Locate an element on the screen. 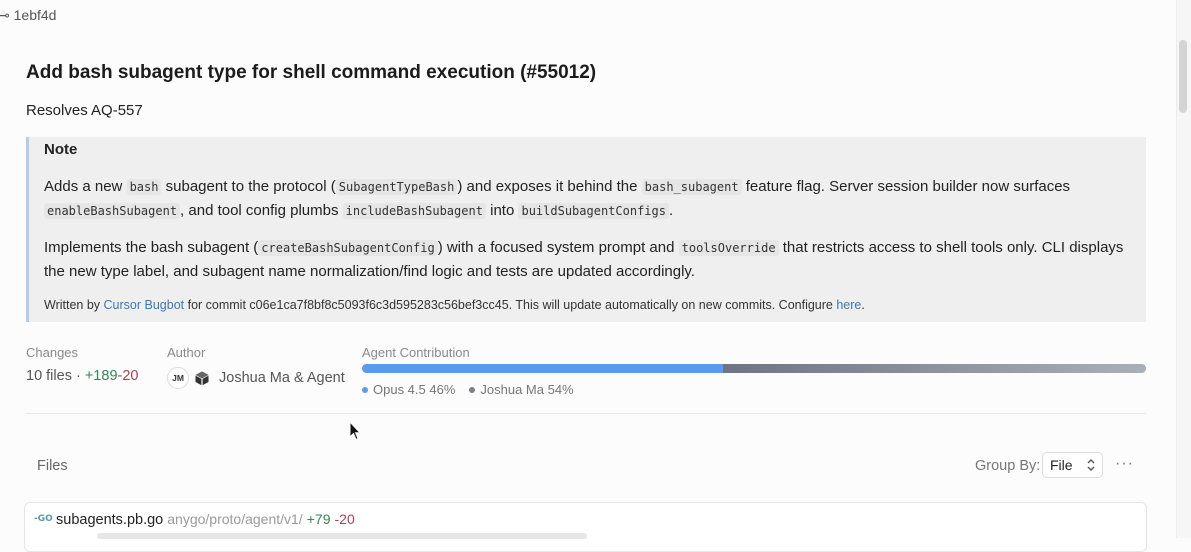 The width and height of the screenshot is (1191, 552). legend-item-joshua: Joshua Ma 54% is located at coordinates (521, 389).